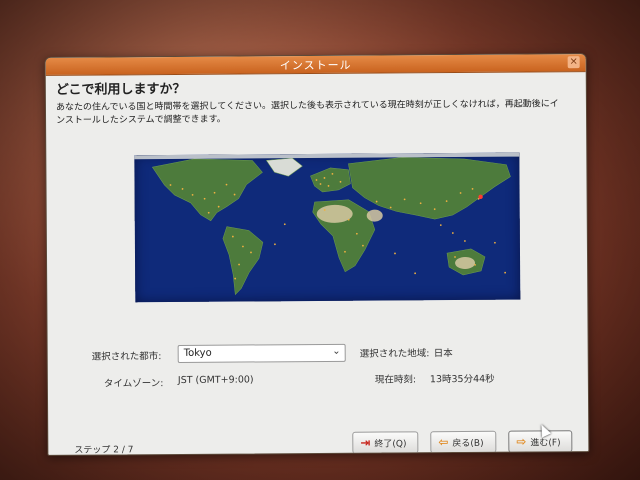 The height and width of the screenshot is (480, 640). What do you see at coordinates (545, 443) in the screenshot?
I see `forward-button-label: 進む(F)` at bounding box center [545, 443].